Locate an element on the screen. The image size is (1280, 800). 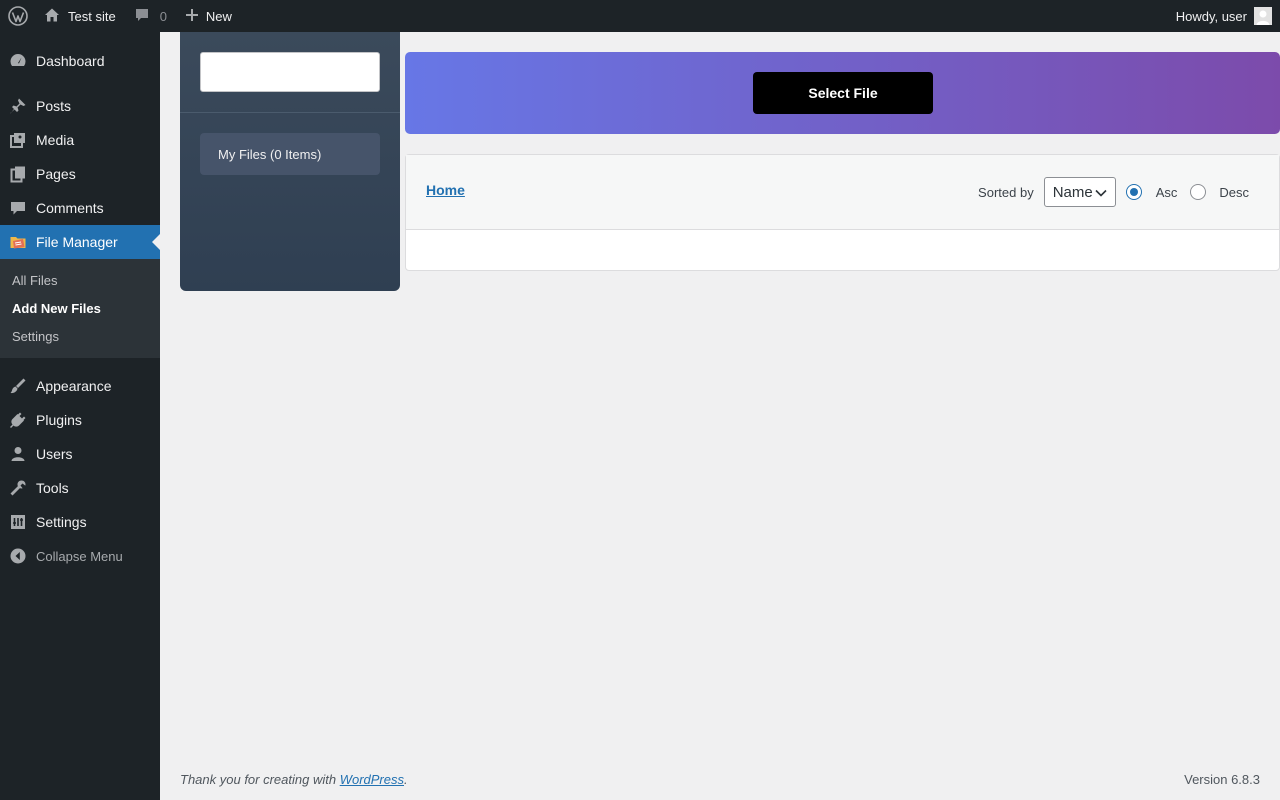
my-files-folder: My Files (0 Items) is located at coordinates (290, 154).